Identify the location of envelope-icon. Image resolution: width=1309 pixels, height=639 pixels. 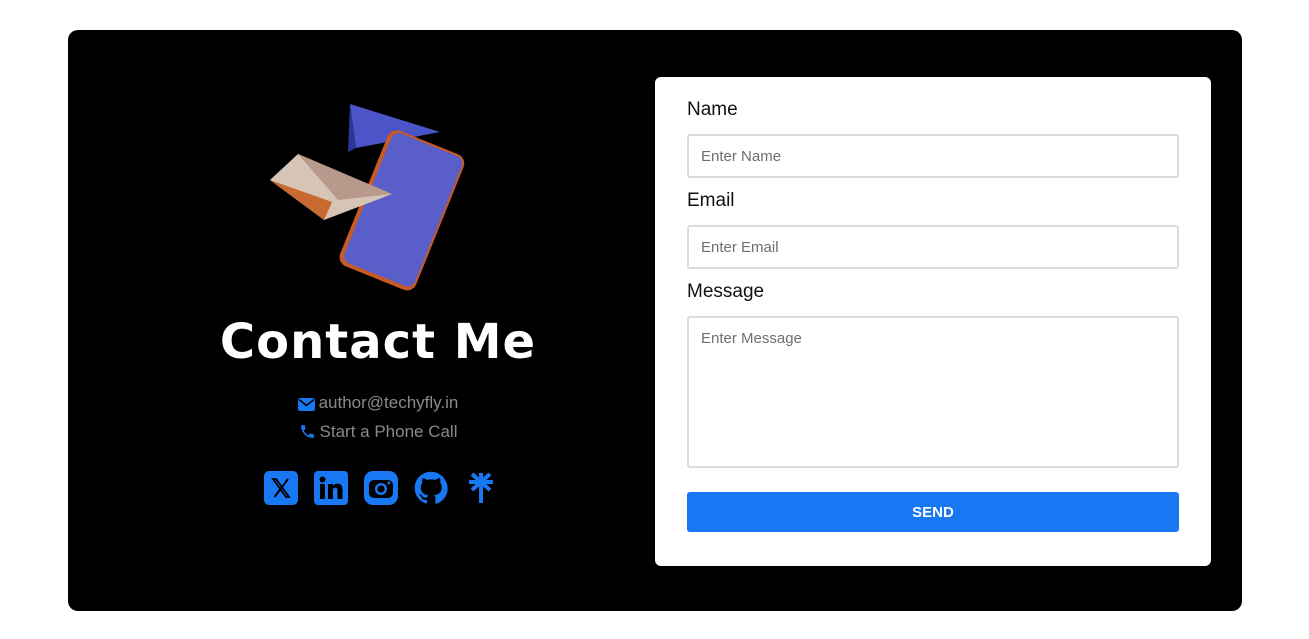
(306, 404).